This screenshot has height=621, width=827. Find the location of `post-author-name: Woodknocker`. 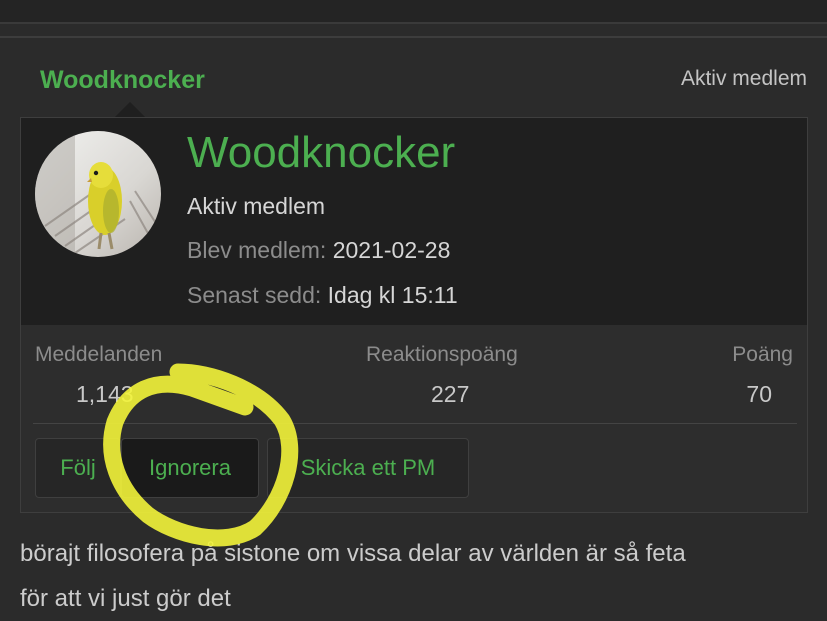

post-author-name: Woodknocker is located at coordinates (122, 80).